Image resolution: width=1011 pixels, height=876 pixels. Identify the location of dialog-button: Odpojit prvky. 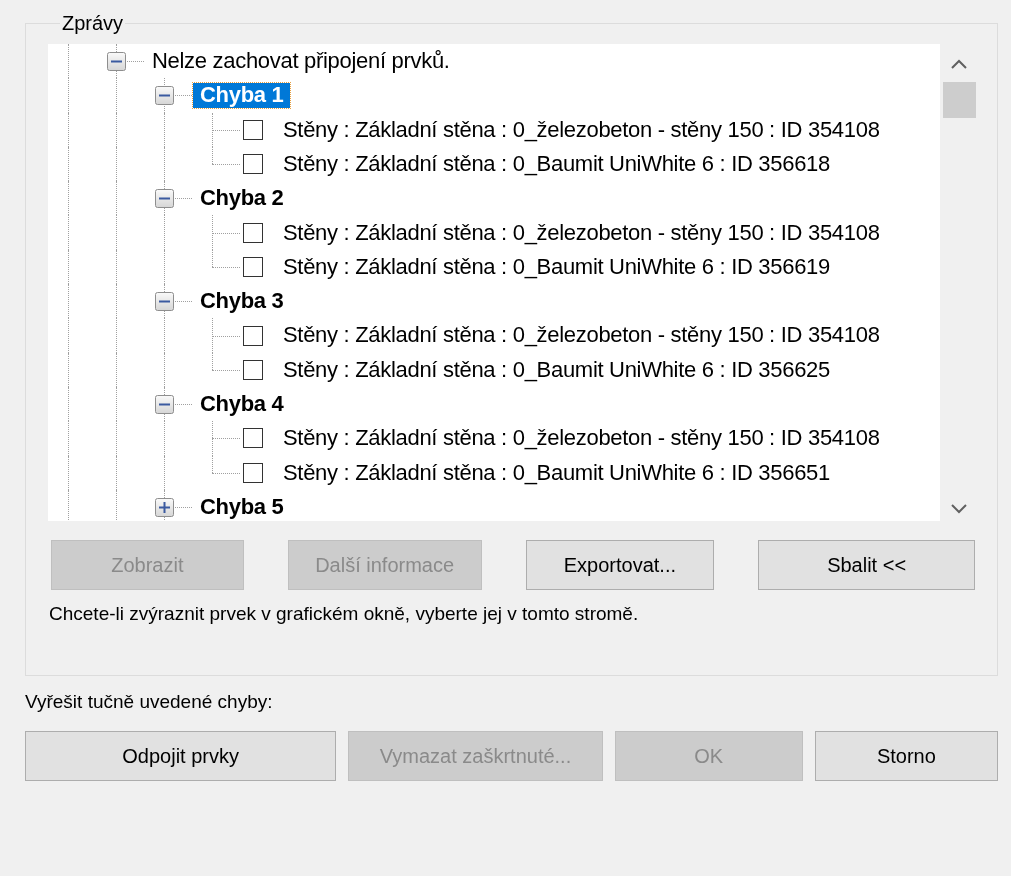
(181, 756).